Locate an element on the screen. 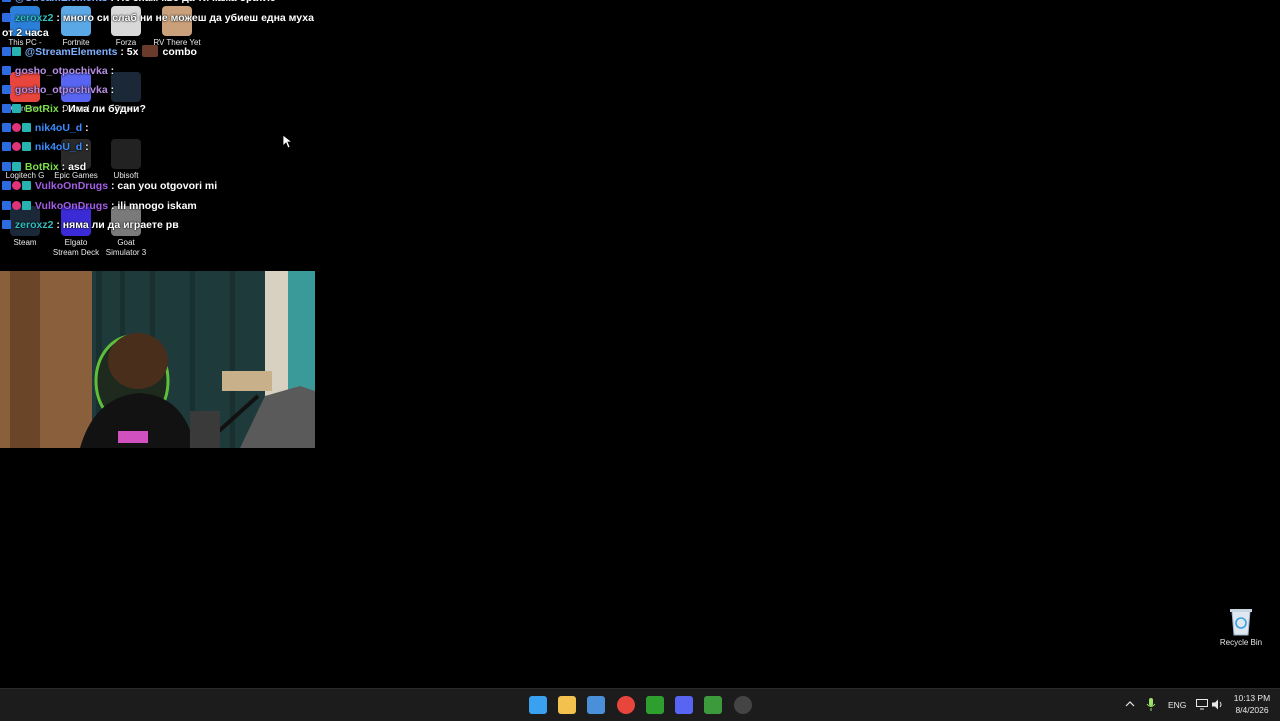 The image size is (1280, 721). language-indicator: ENG is located at coordinates (1177, 705).